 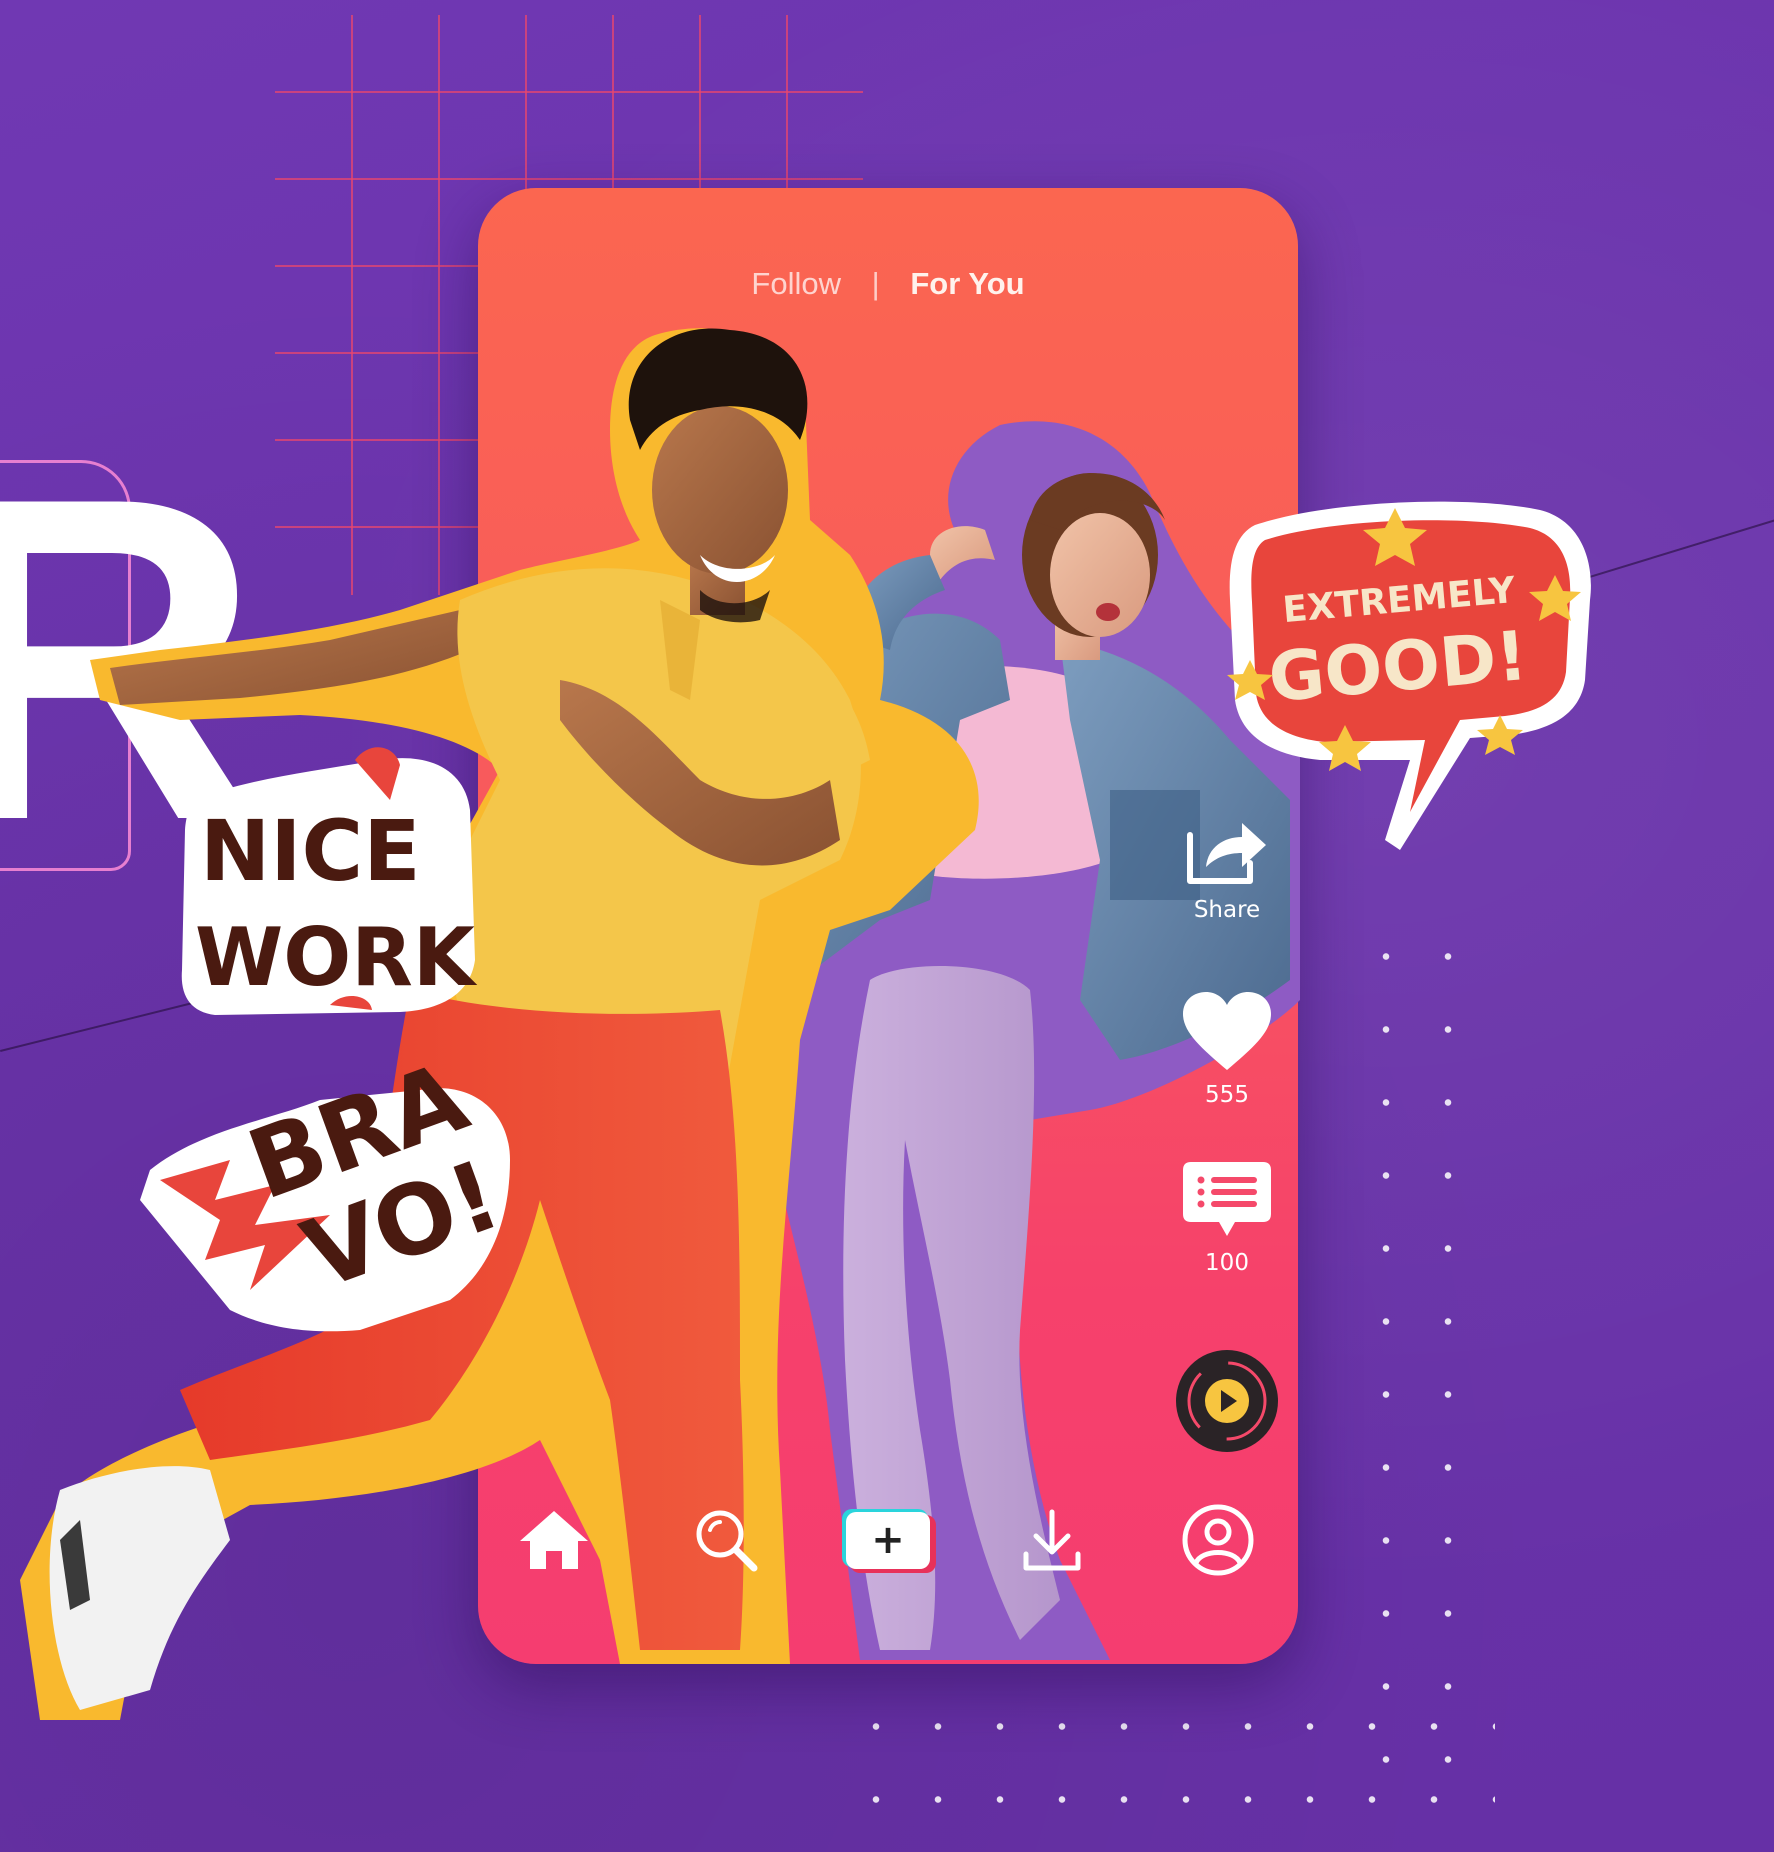 What do you see at coordinates (1425, 1360) in the screenshot?
I see `dot-pattern-vertical` at bounding box center [1425, 1360].